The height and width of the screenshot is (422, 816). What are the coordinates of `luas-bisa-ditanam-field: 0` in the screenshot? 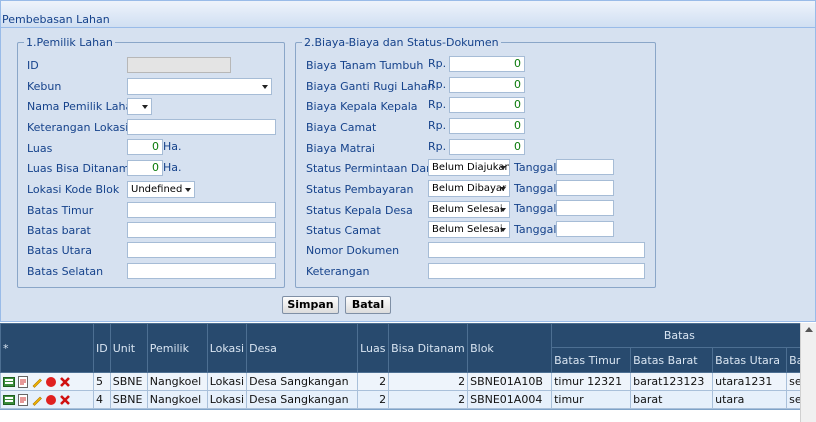 It's located at (145, 168).